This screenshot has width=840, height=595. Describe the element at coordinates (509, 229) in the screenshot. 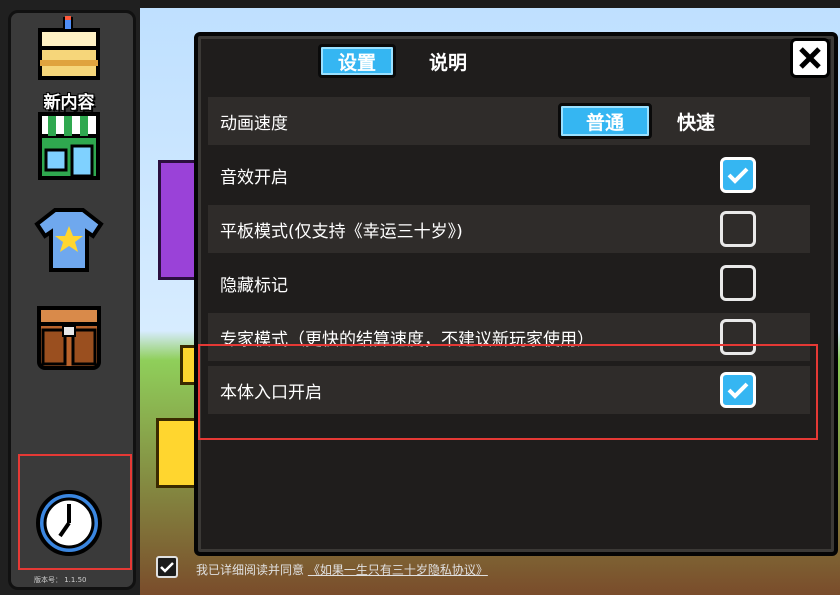

I see `setting-row-tablet-mode: 平板模式(仅支持《幸运三十岁》)` at that location.